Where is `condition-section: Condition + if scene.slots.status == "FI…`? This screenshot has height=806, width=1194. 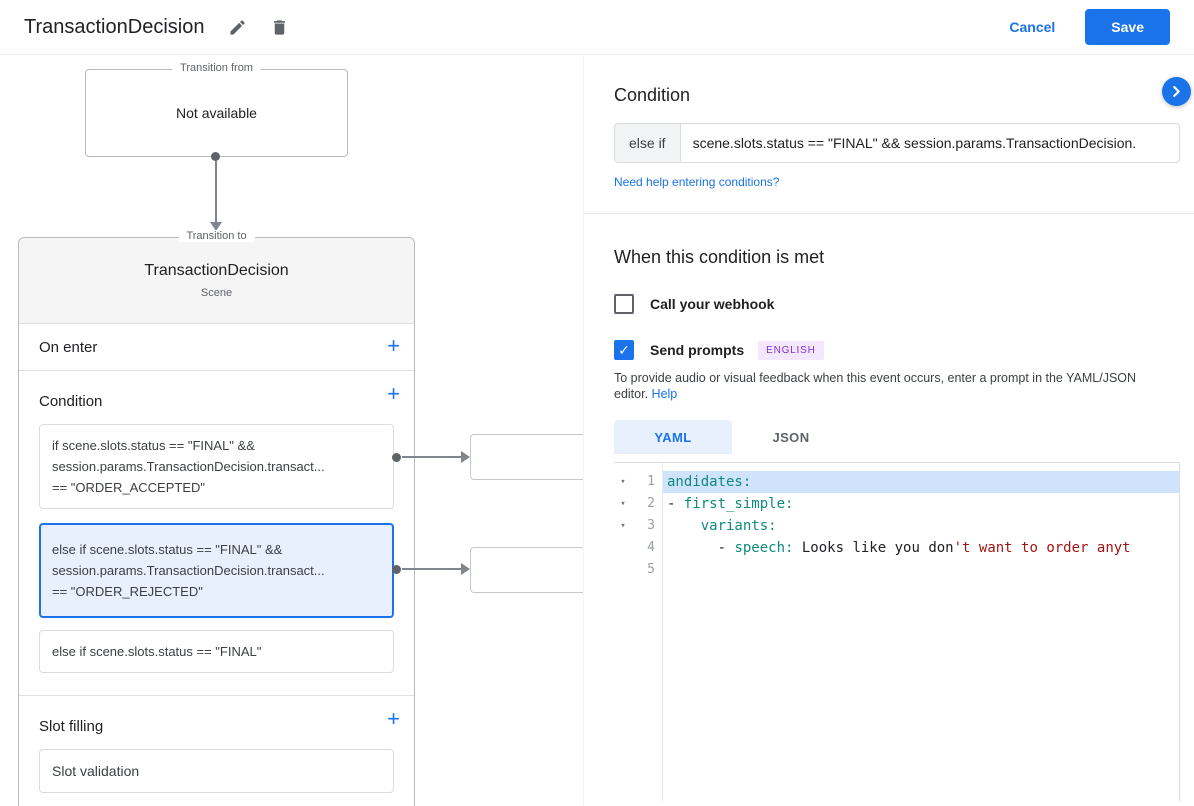 condition-section: Condition + if scene.slots.status == "FI… is located at coordinates (216, 533).